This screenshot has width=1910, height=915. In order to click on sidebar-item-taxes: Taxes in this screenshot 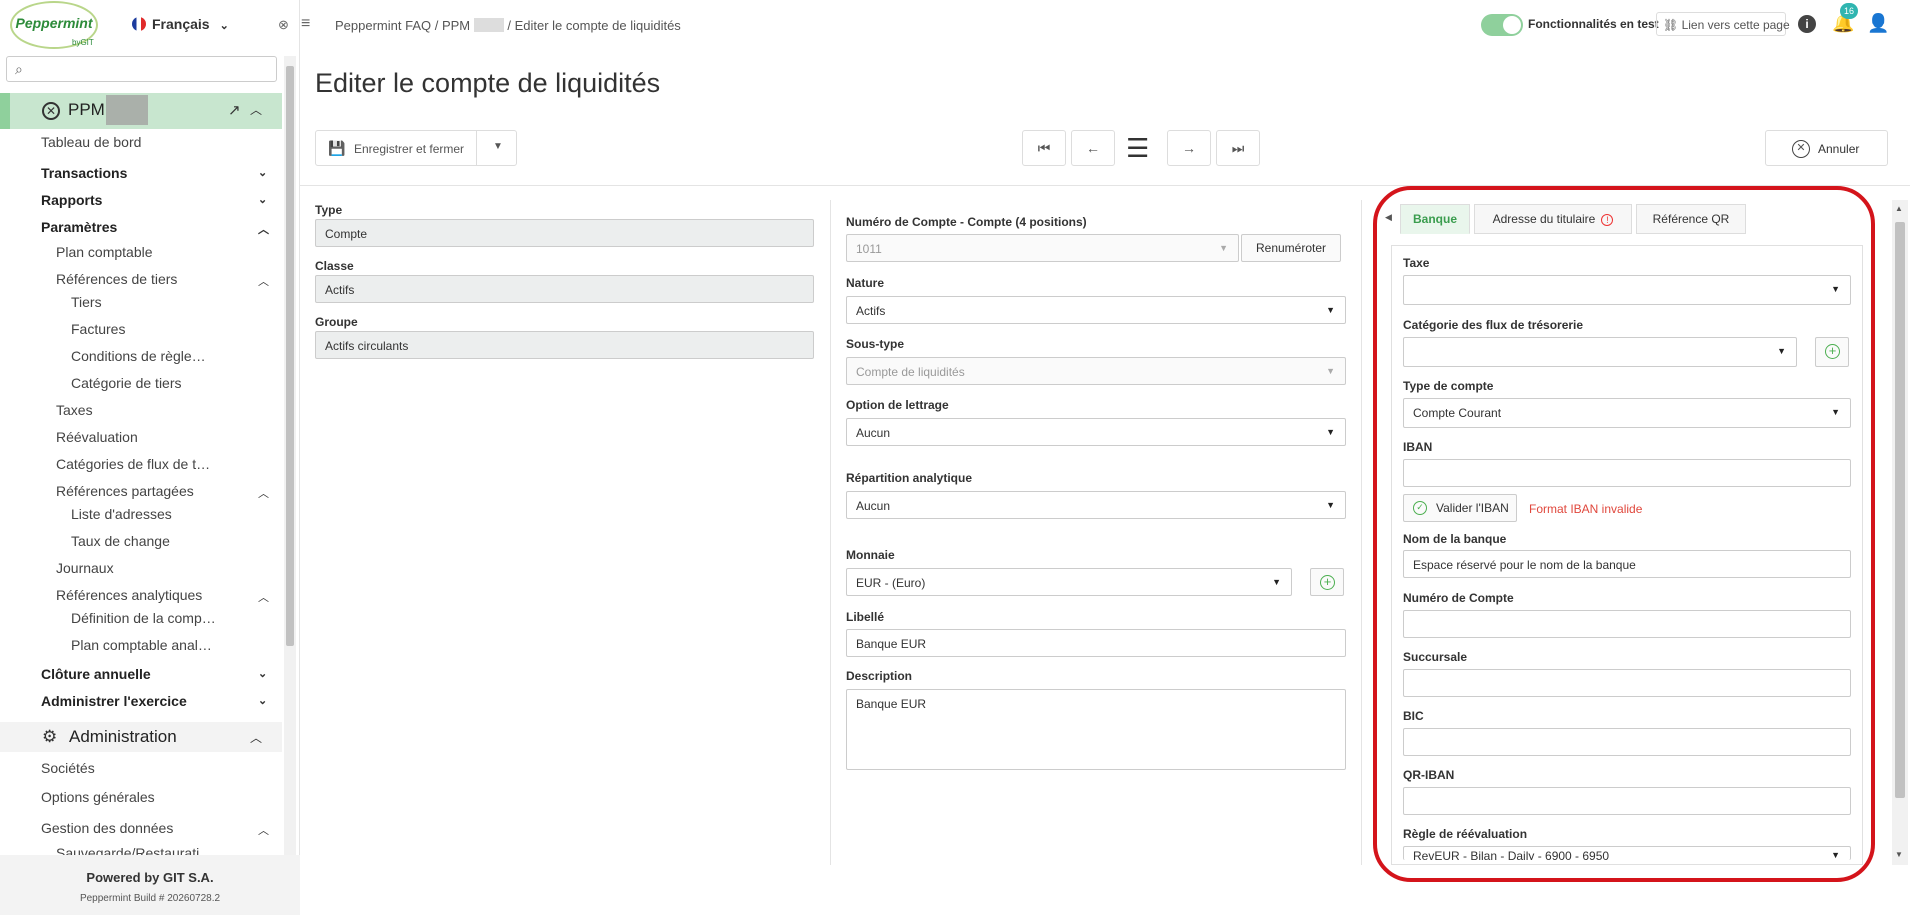, I will do `click(74, 410)`.